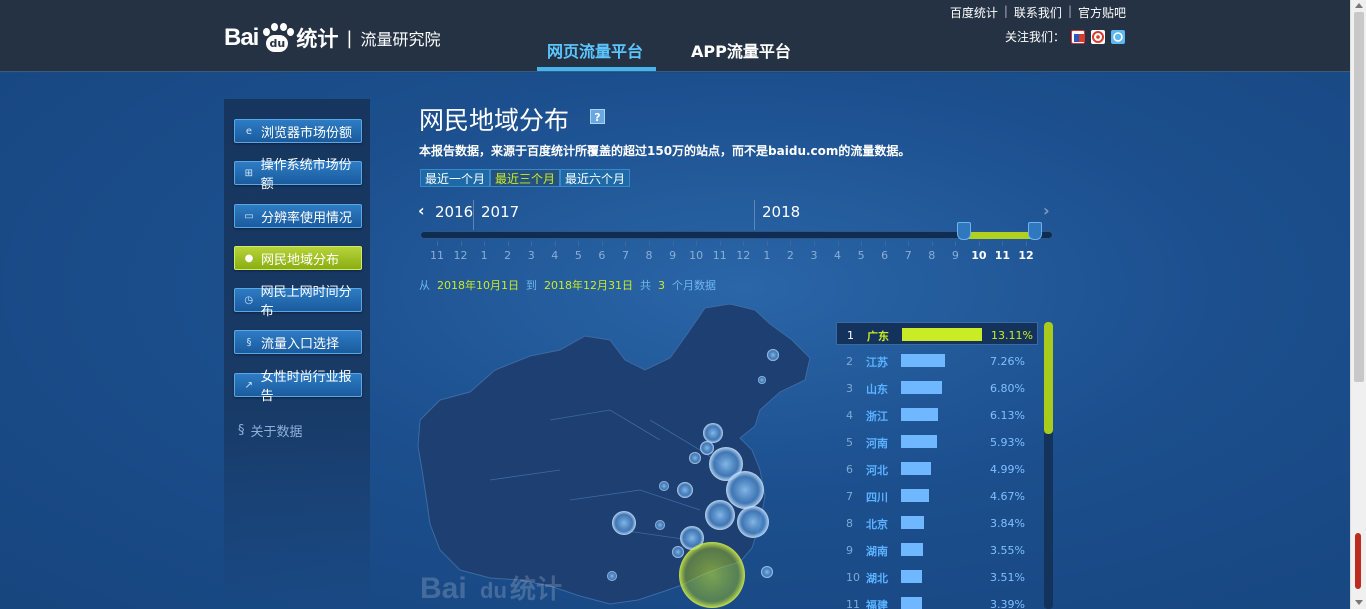  Describe the element at coordinates (1035, 231) in the screenshot. I see `timeline-end-handle` at that location.